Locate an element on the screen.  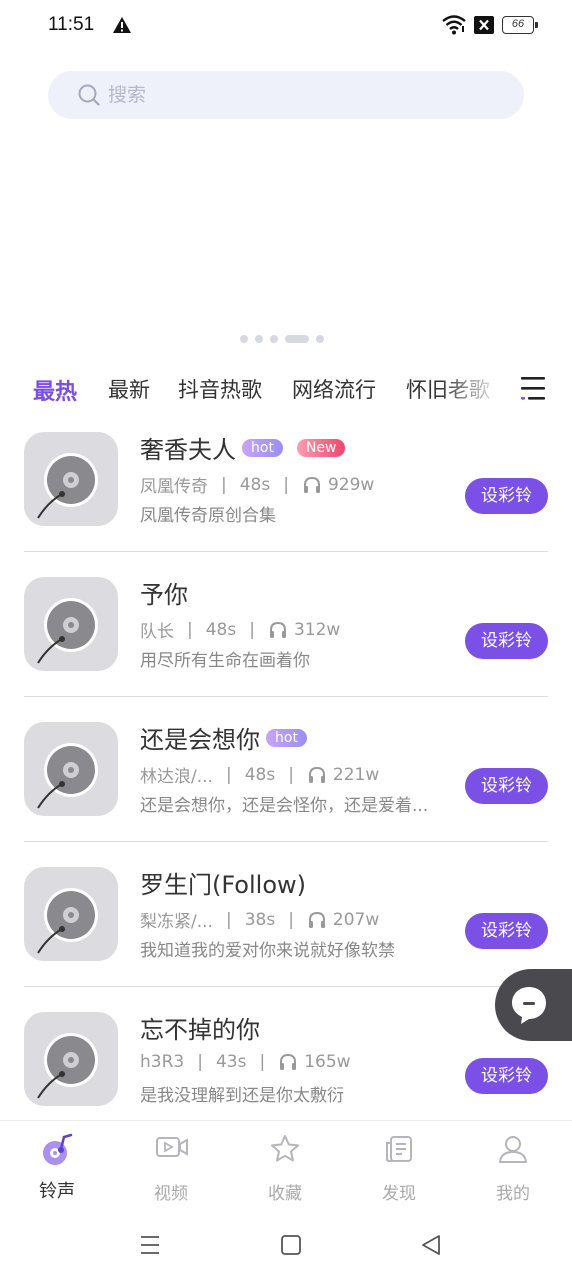
video-icon is located at coordinates (172, 1147).